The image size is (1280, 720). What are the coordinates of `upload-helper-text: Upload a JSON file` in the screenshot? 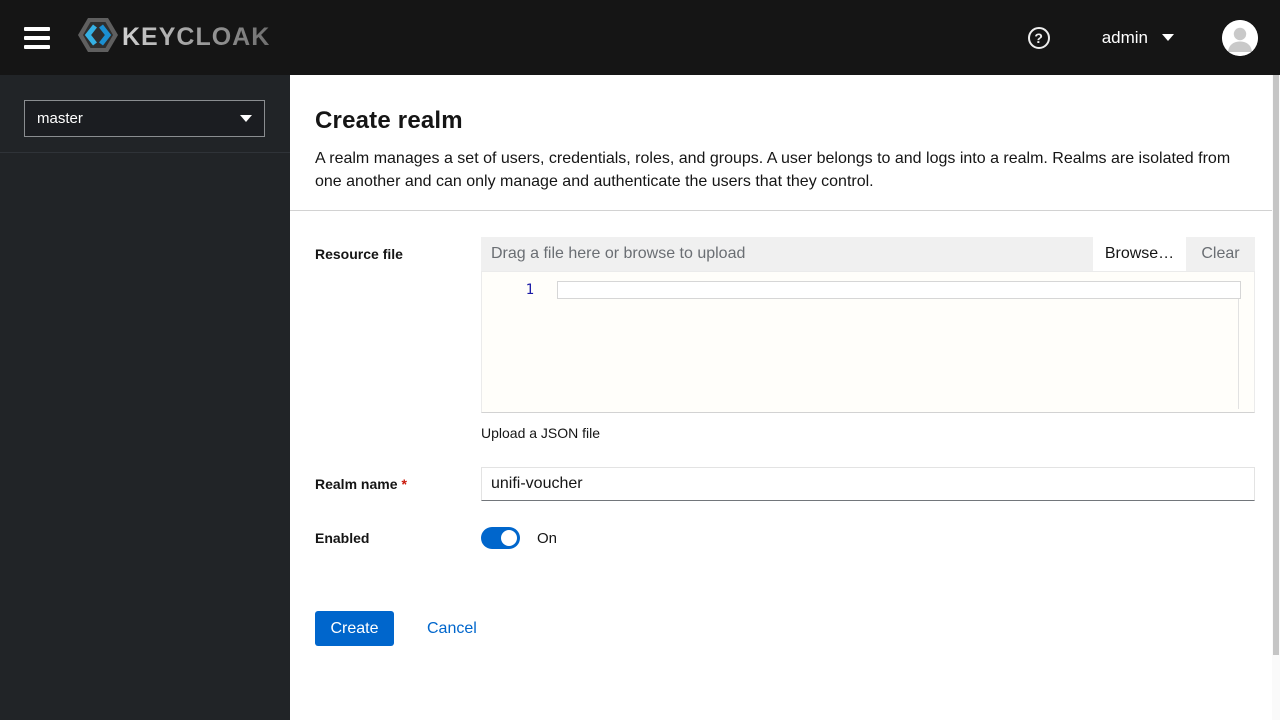 It's located at (541, 433).